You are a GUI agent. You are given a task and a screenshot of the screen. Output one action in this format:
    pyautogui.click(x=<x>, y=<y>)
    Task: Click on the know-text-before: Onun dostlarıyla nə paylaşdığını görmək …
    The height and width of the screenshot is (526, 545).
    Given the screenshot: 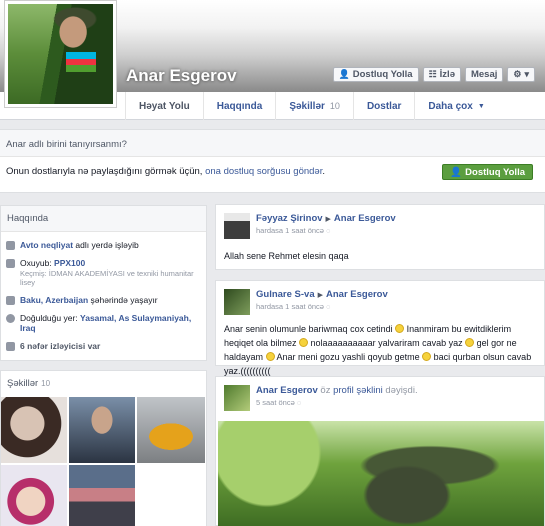 What is the action you would take?
    pyautogui.click(x=106, y=171)
    